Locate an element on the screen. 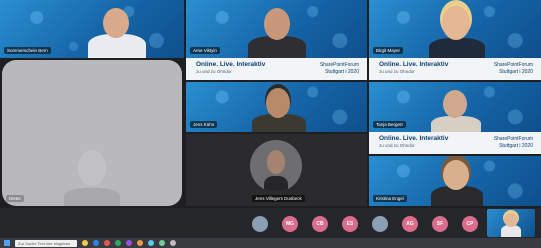  participant-name: Jens Villegers Dusbeck is located at coordinates (278, 198).